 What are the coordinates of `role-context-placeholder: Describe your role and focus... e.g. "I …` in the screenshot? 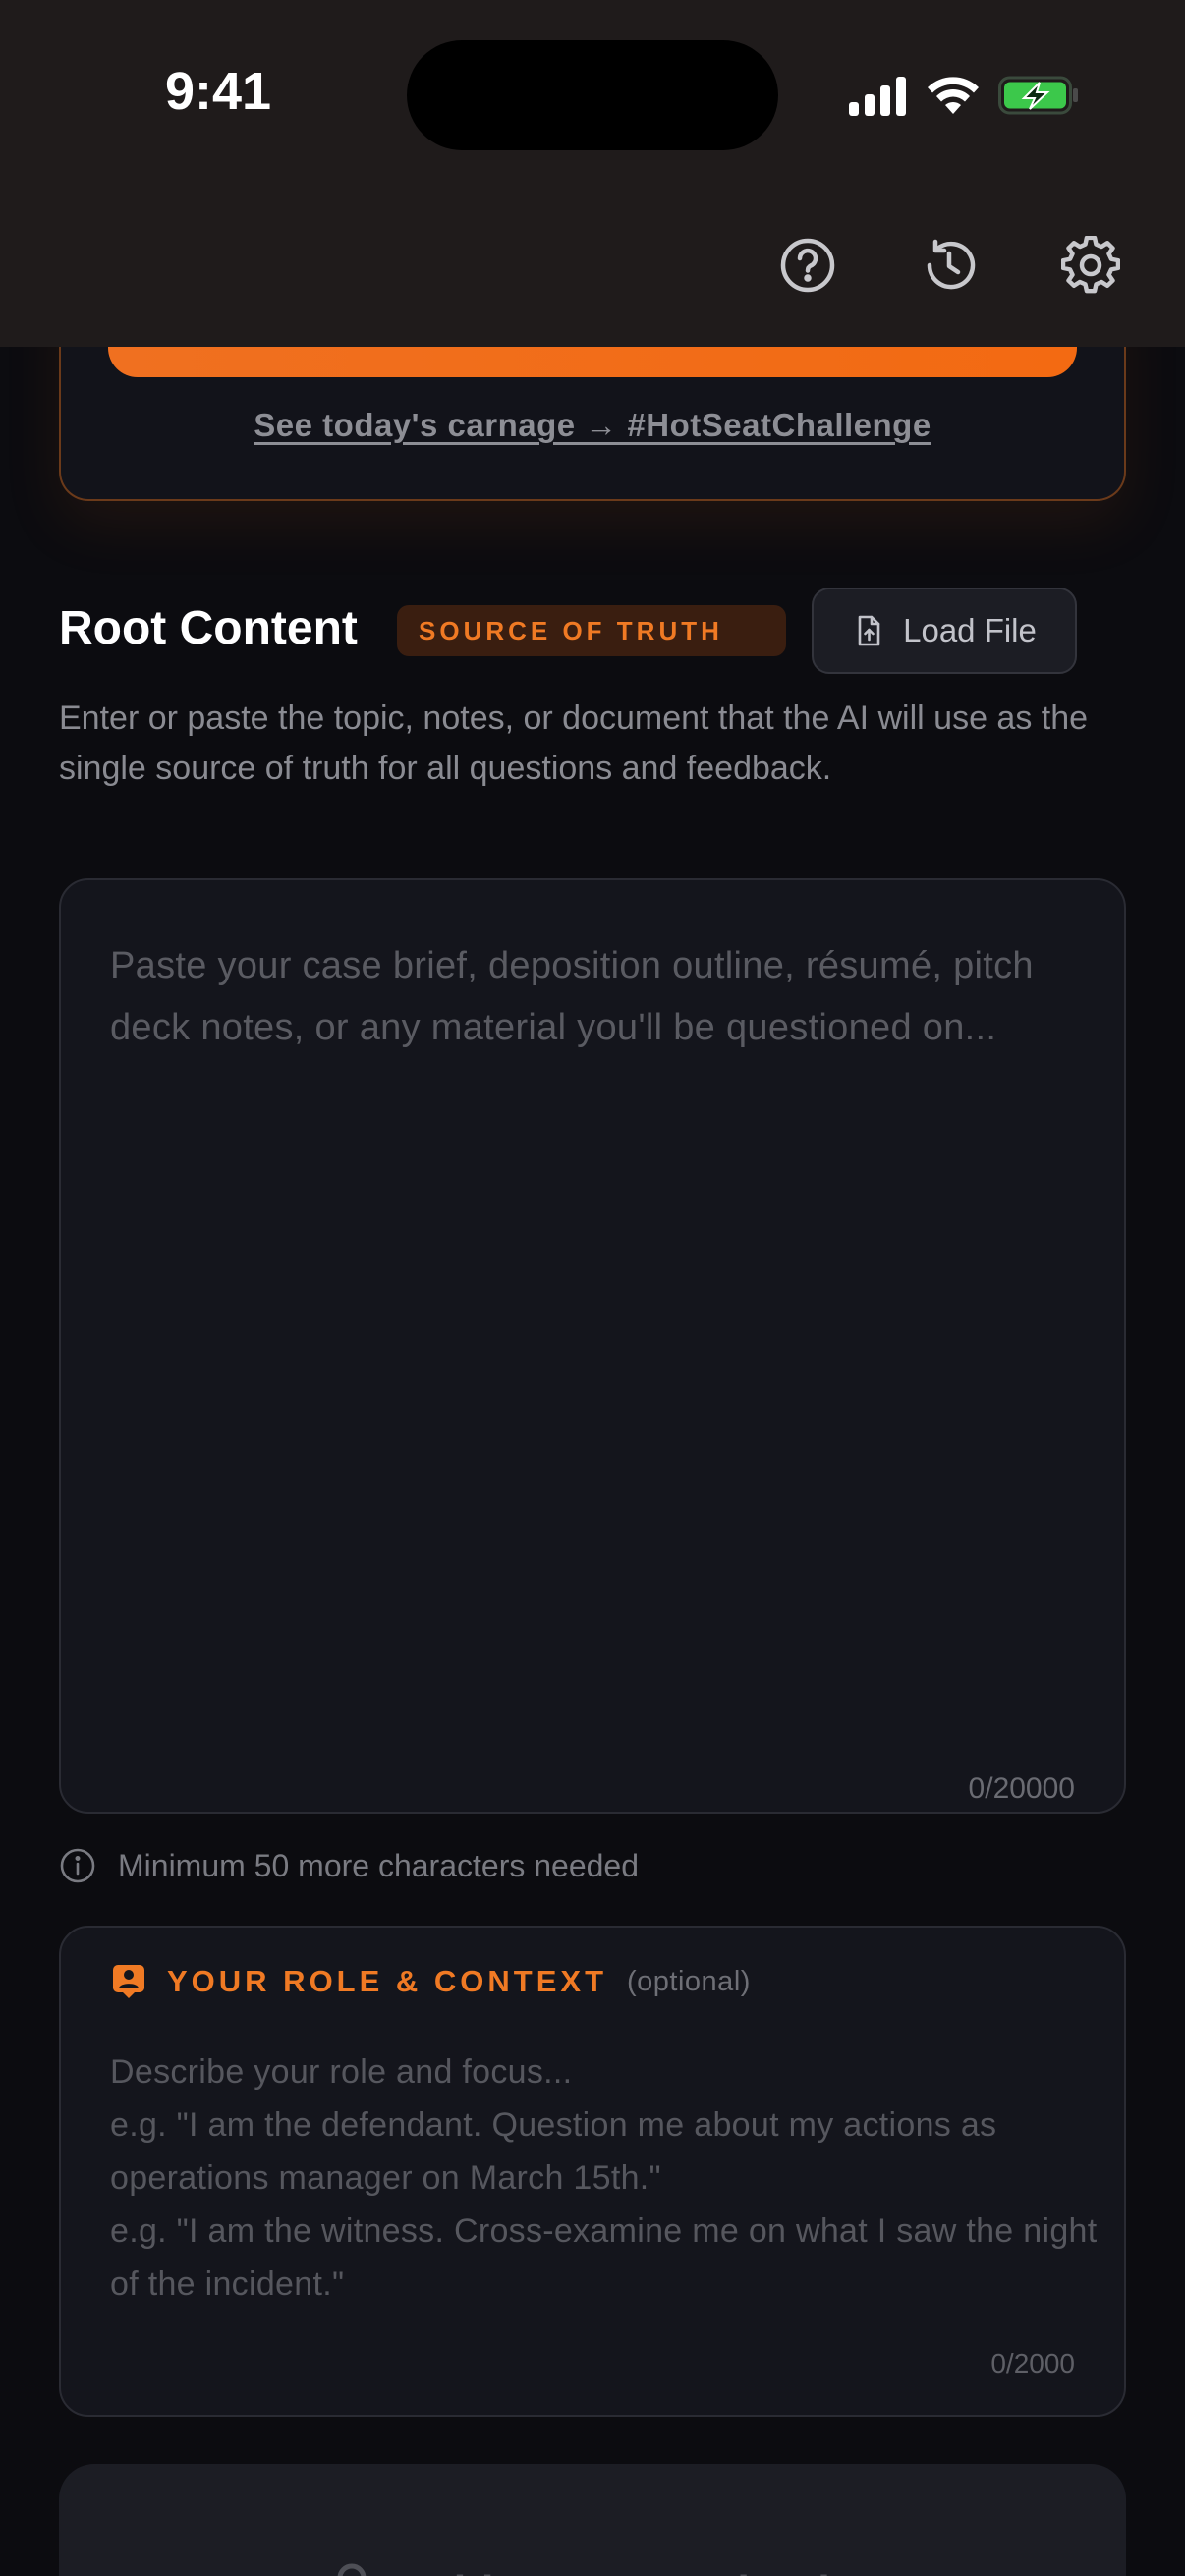 It's located at (604, 2178).